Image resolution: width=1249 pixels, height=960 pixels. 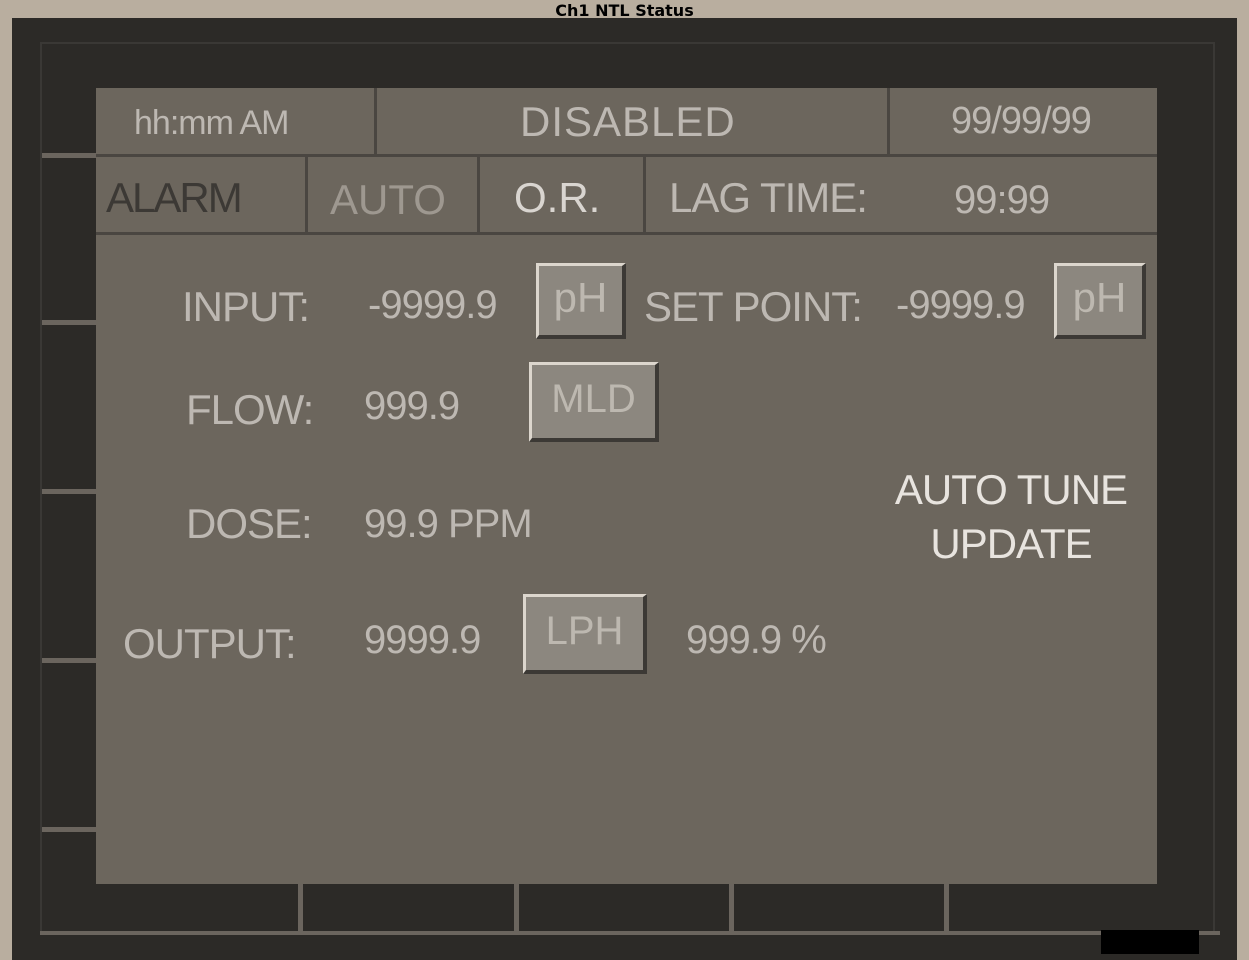 What do you see at coordinates (433, 305) in the screenshot?
I see `input-value: -9999.9` at bounding box center [433, 305].